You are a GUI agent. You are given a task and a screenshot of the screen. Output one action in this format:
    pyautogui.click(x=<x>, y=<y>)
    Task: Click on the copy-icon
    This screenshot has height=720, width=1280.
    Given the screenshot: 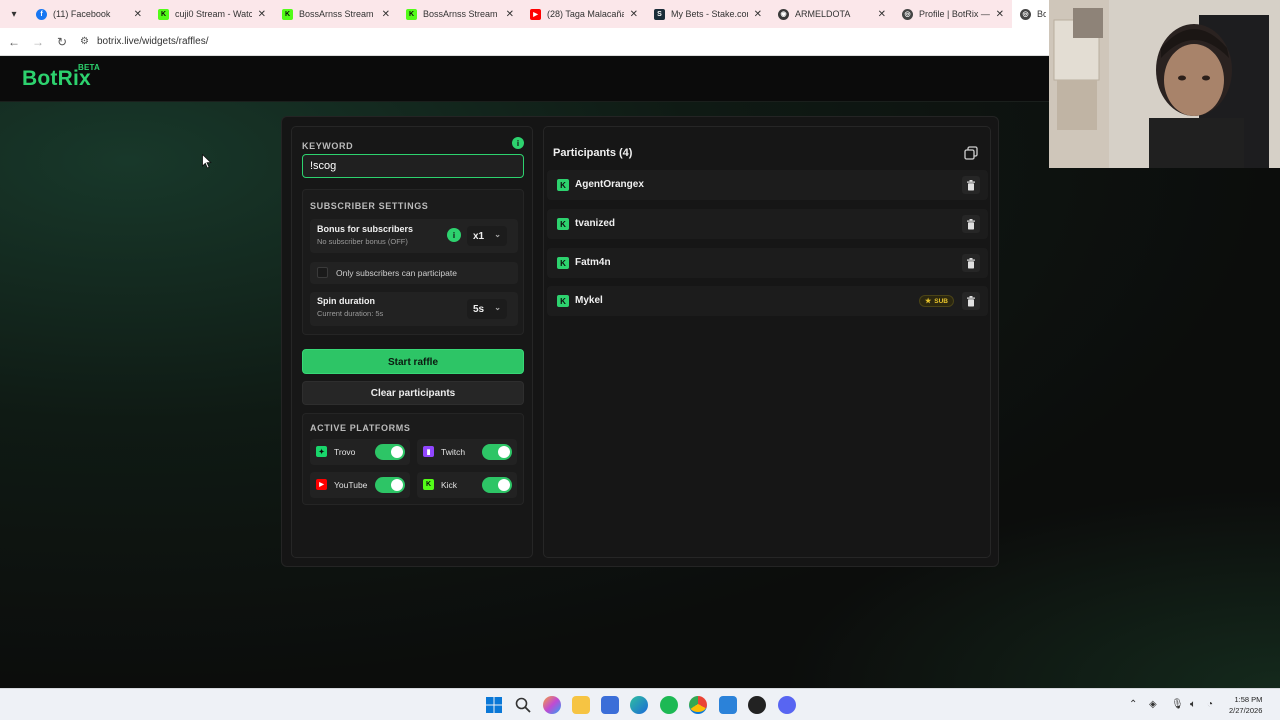 What is the action you would take?
    pyautogui.click(x=971, y=153)
    